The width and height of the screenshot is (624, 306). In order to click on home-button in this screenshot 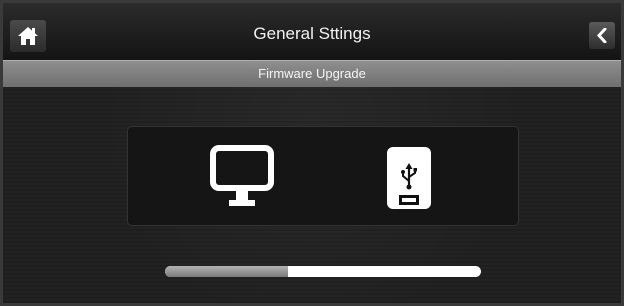, I will do `click(28, 36)`.